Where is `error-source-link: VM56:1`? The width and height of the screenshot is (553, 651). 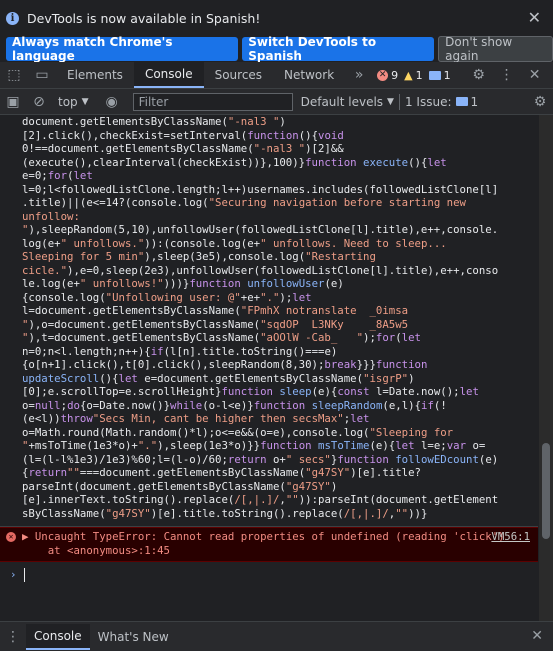
error-source-link: VM56:1 is located at coordinates (510, 537).